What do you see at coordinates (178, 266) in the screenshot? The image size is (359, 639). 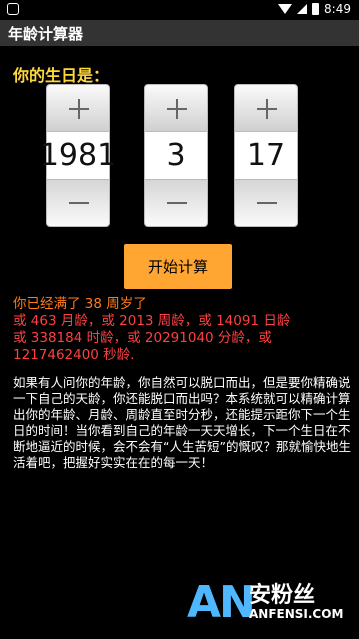 I see `start-calculate-button: 开始计算` at bounding box center [178, 266].